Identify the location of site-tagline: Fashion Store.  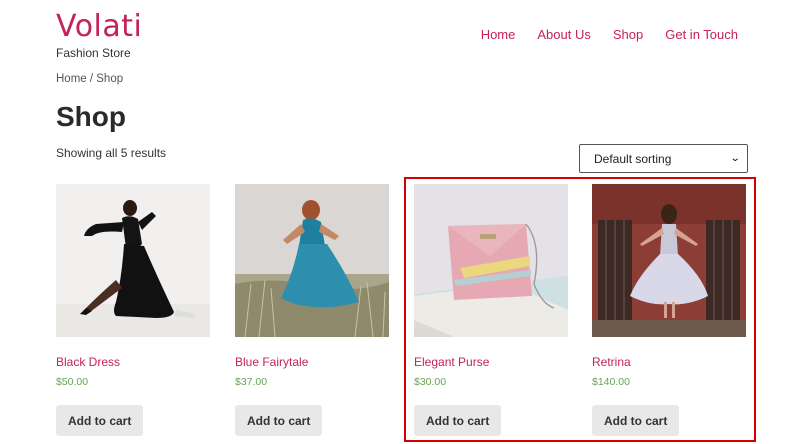
(93, 53).